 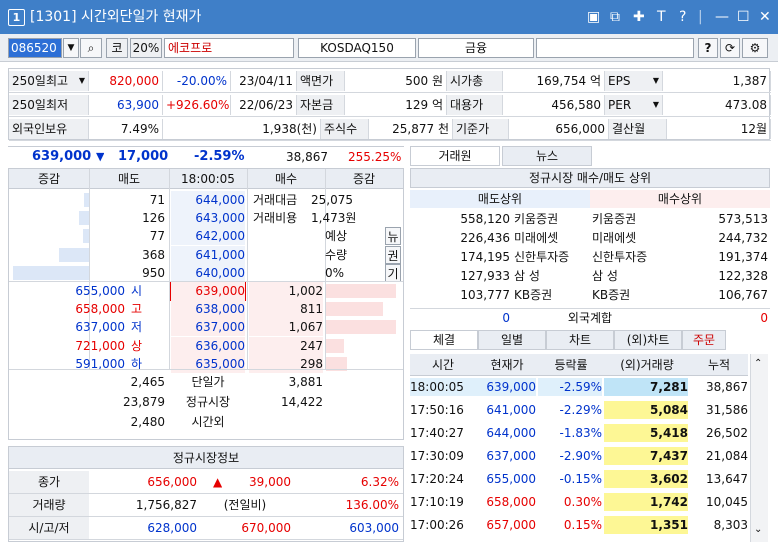 What do you see at coordinates (275, 200) in the screenshot?
I see `side-info-label: 거래대금` at bounding box center [275, 200].